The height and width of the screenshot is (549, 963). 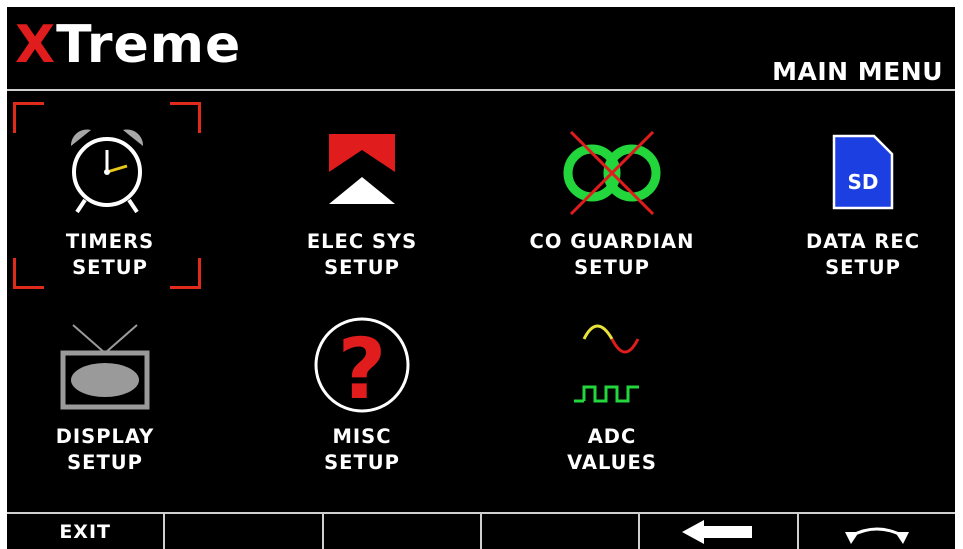 What do you see at coordinates (612, 254) in the screenshot?
I see `menu-item-label: CO GUARDIAN SETUP` at bounding box center [612, 254].